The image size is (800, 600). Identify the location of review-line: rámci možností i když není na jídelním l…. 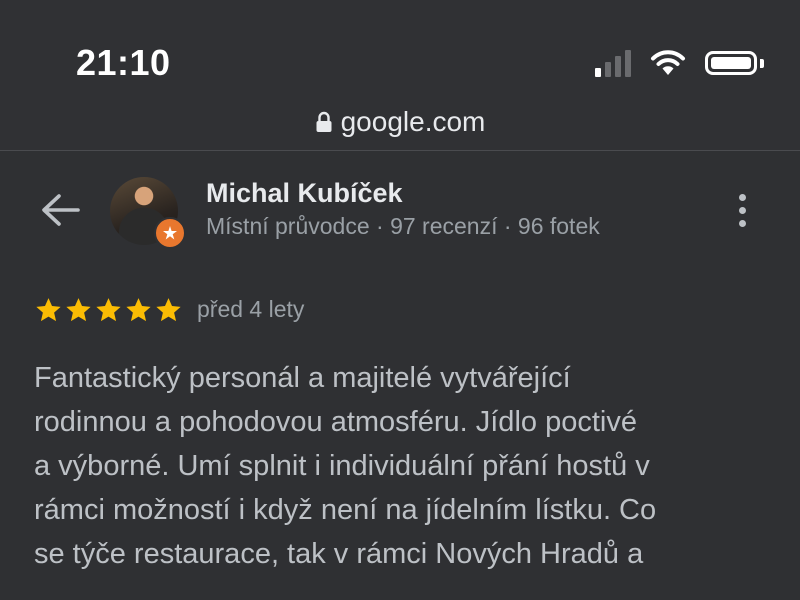
(345, 510).